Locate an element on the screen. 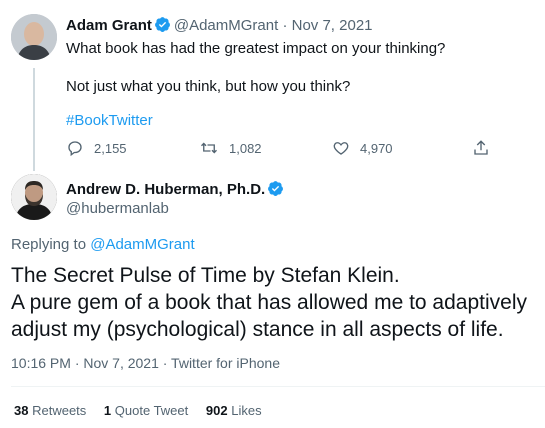 Image resolution: width=545 pixels, height=428 pixels. replying-to: Replying to @AdamMGrant is located at coordinates (103, 244).